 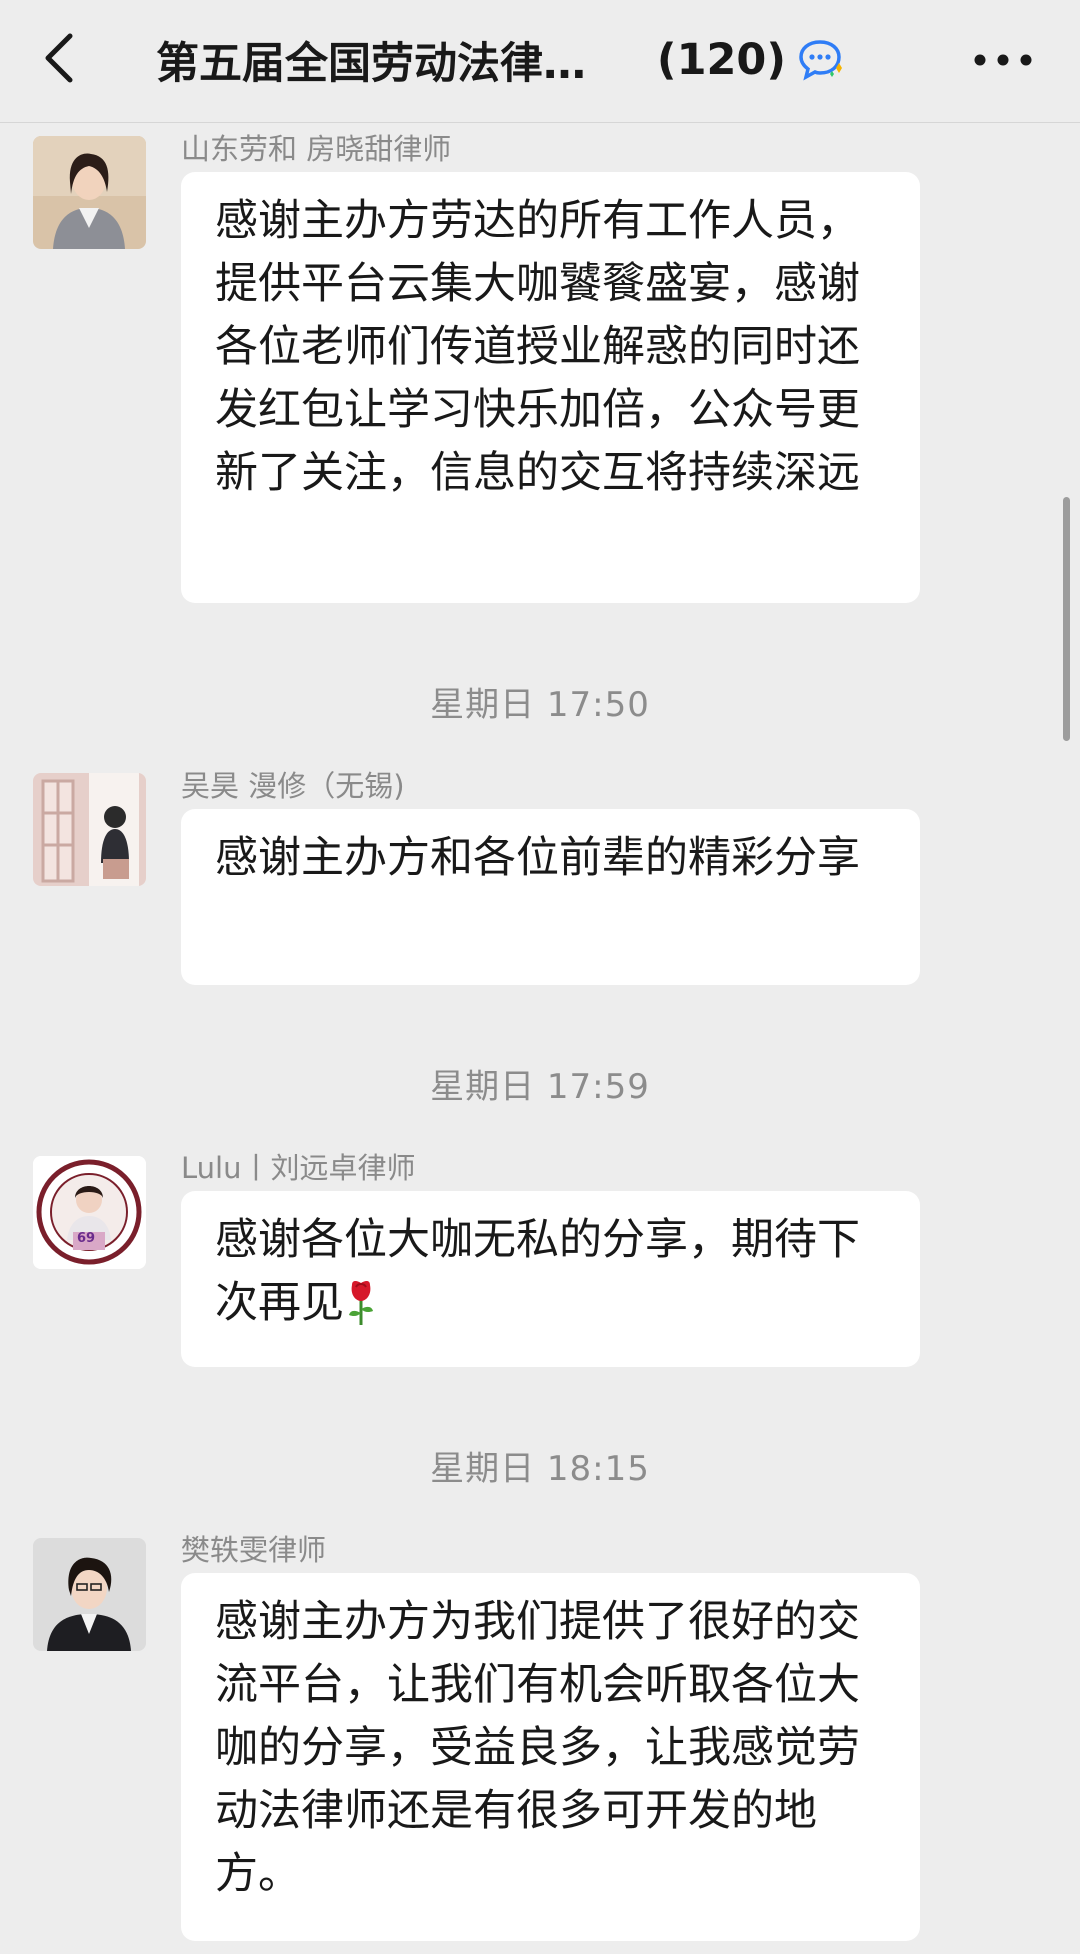 I want to click on sender-name: Lulu丨刘远卓律师, so click(x=298, y=1168).